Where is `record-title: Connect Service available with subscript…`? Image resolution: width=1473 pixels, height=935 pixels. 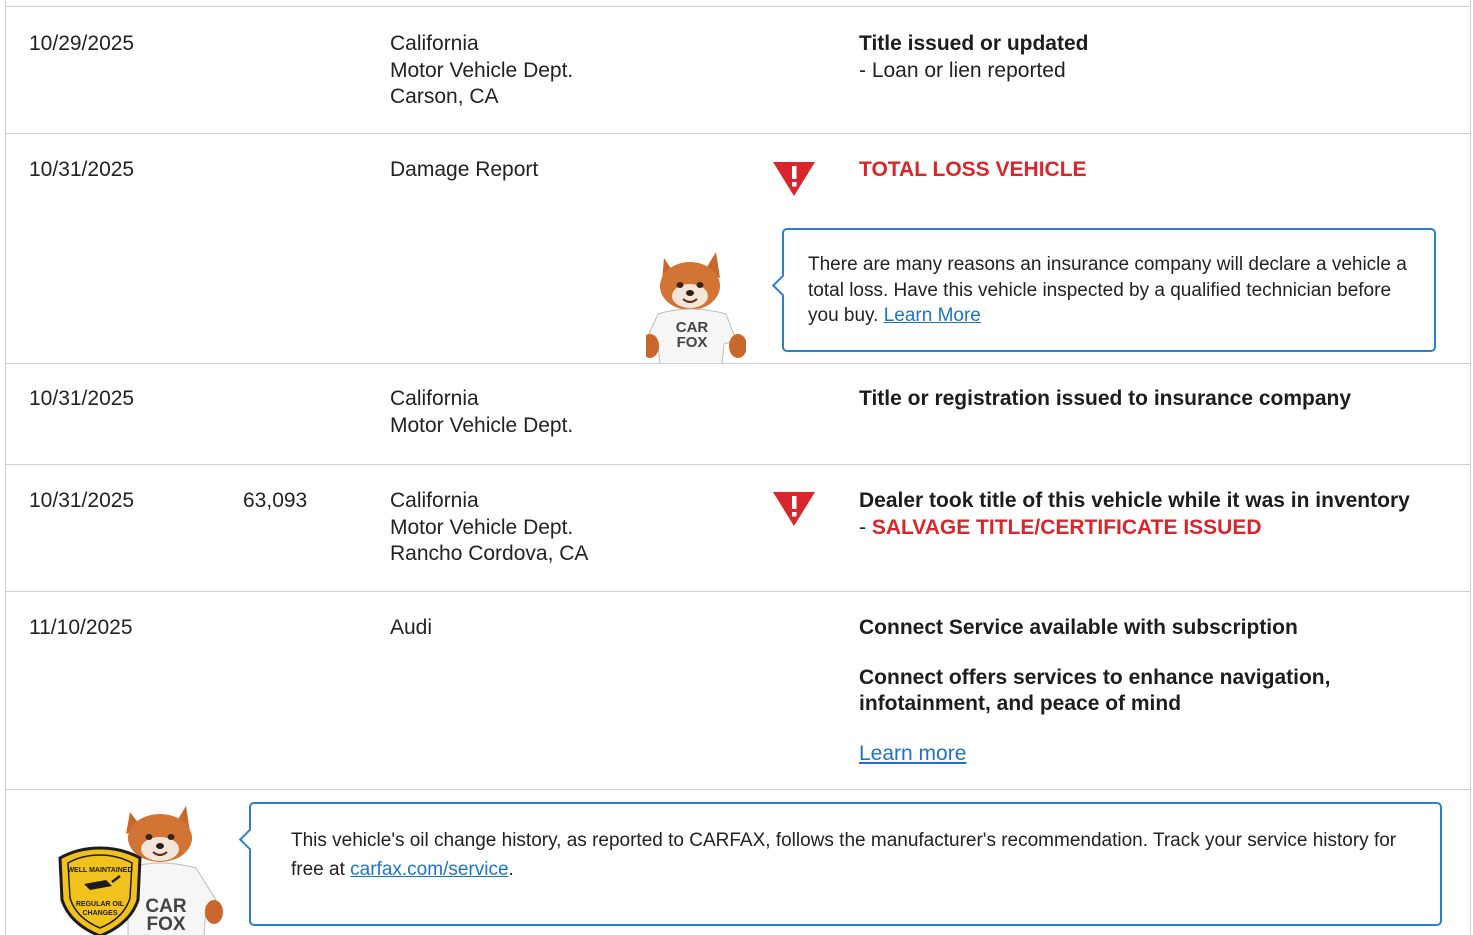 record-title: Connect Service available with subscript… is located at coordinates (1078, 627).